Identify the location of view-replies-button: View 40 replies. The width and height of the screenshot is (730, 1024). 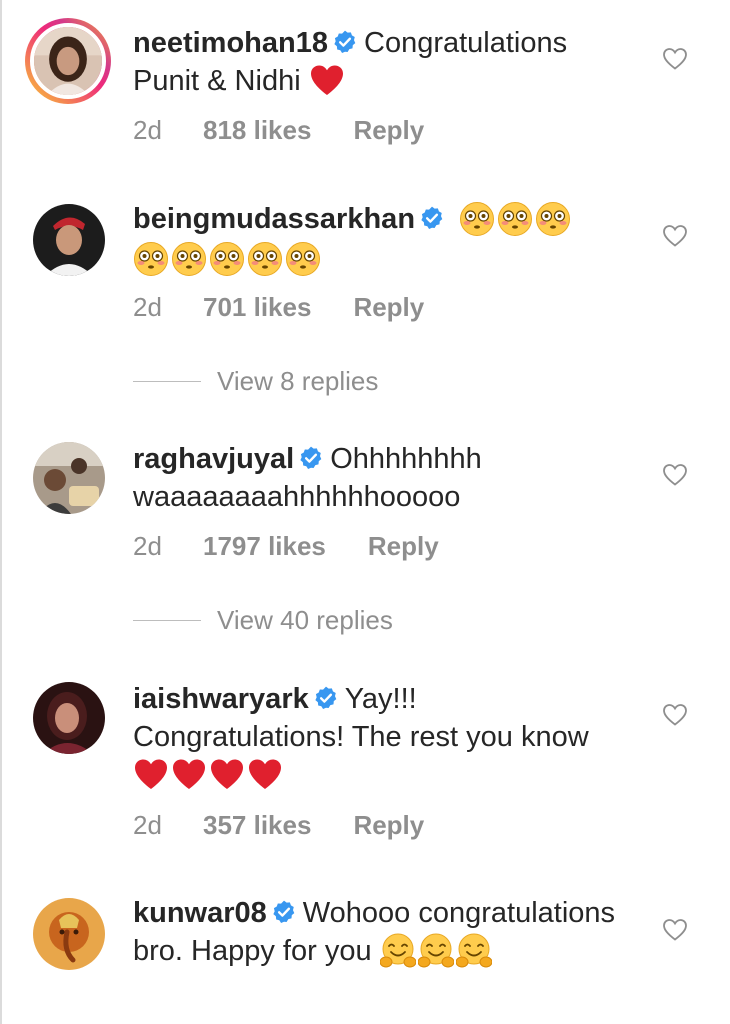
(263, 620).